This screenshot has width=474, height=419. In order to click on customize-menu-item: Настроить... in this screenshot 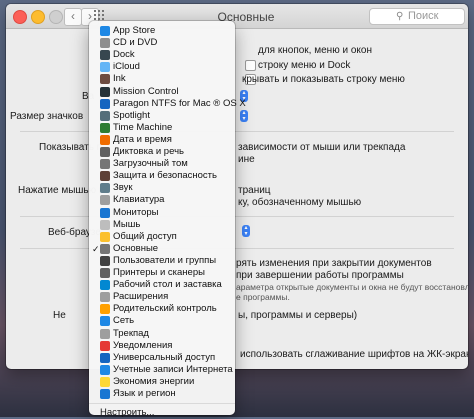, I will do `click(127, 413)`.